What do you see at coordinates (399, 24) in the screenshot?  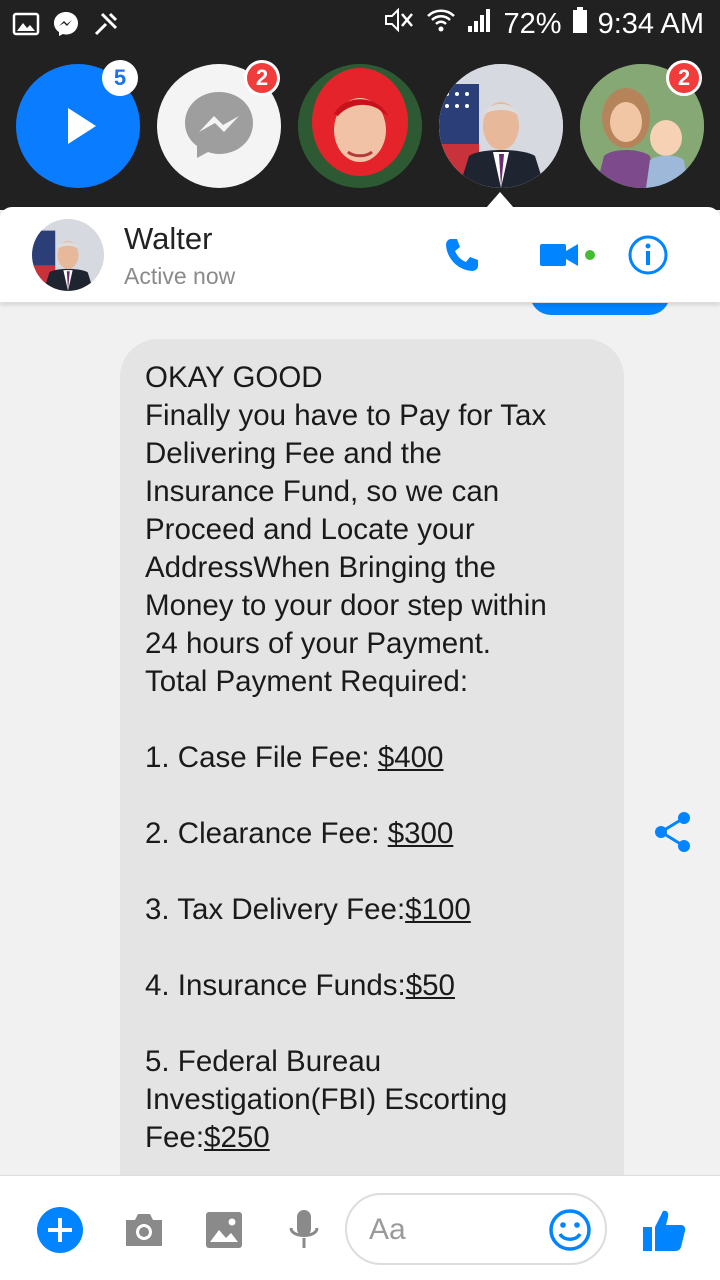 I see `mute-icon` at bounding box center [399, 24].